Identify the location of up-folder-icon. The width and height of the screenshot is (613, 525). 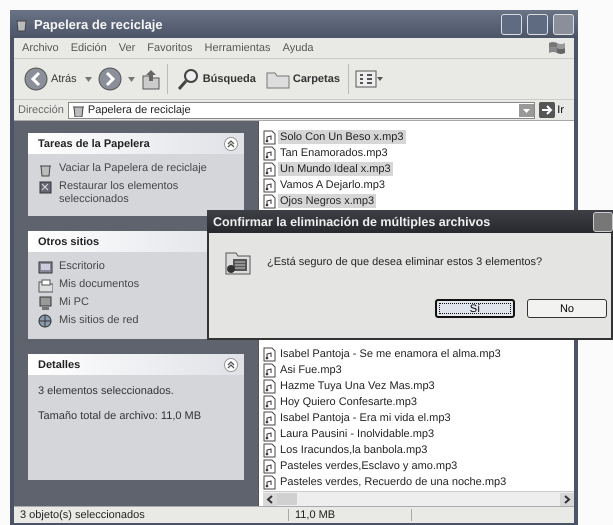
(150, 79).